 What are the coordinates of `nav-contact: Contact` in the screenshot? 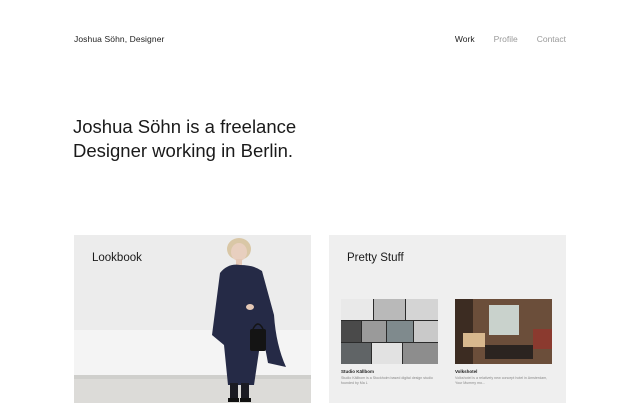 It's located at (551, 39).